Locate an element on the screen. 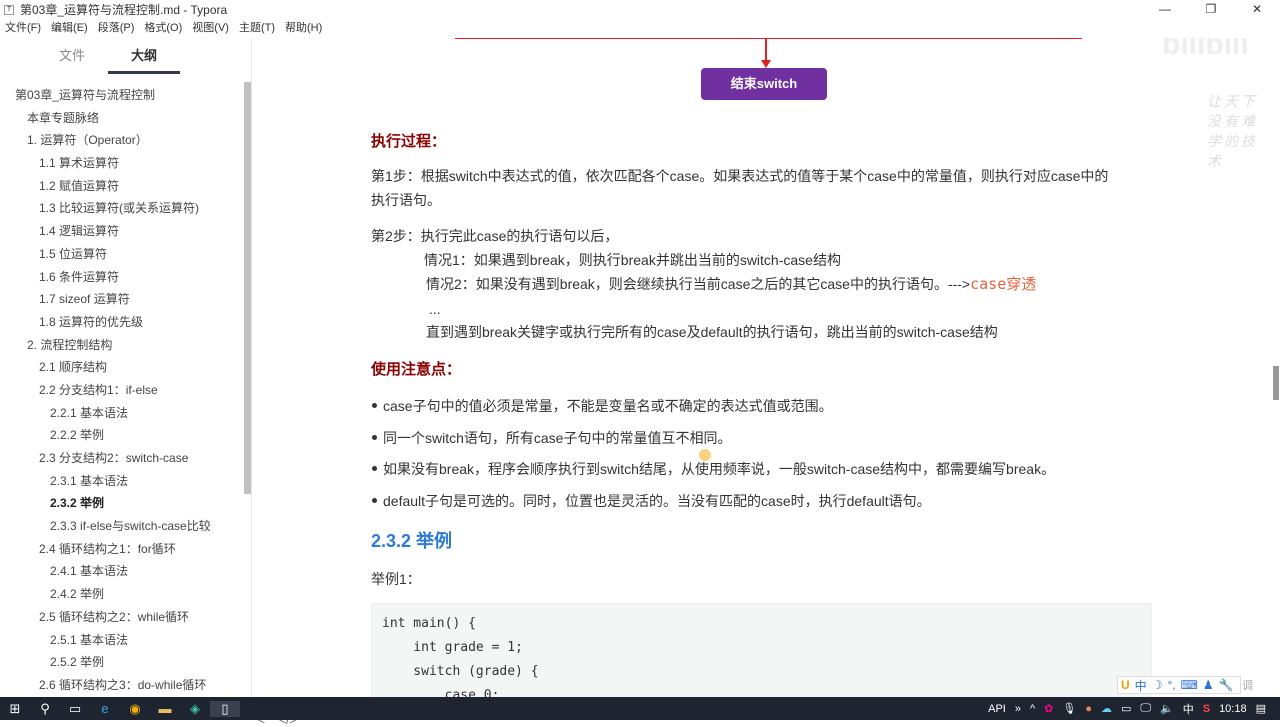 This screenshot has width=1280, height=727. tray-label: API is located at coordinates (997, 709).